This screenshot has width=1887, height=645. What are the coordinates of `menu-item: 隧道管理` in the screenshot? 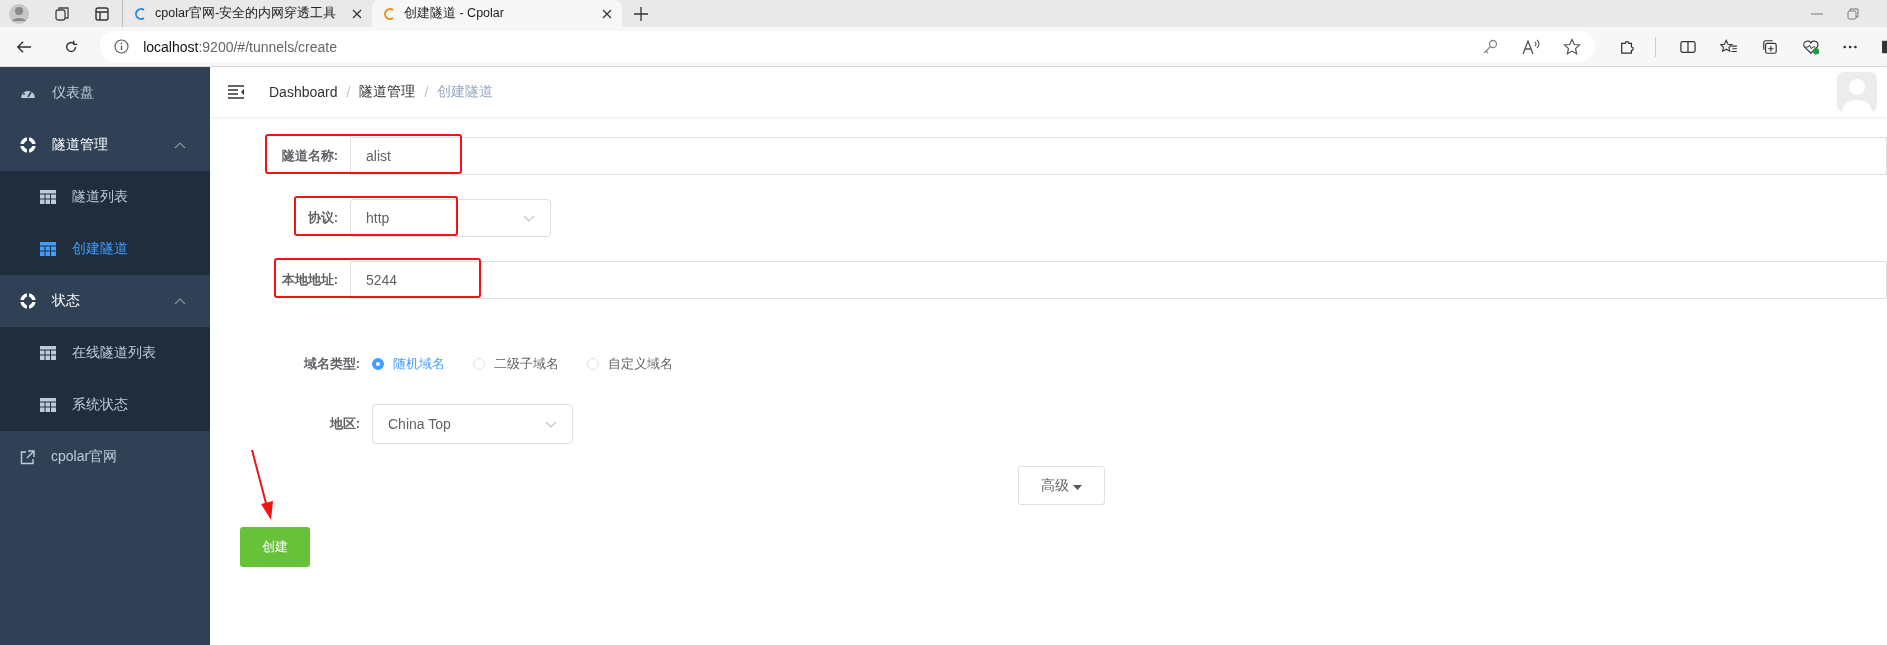 It's located at (105, 145).